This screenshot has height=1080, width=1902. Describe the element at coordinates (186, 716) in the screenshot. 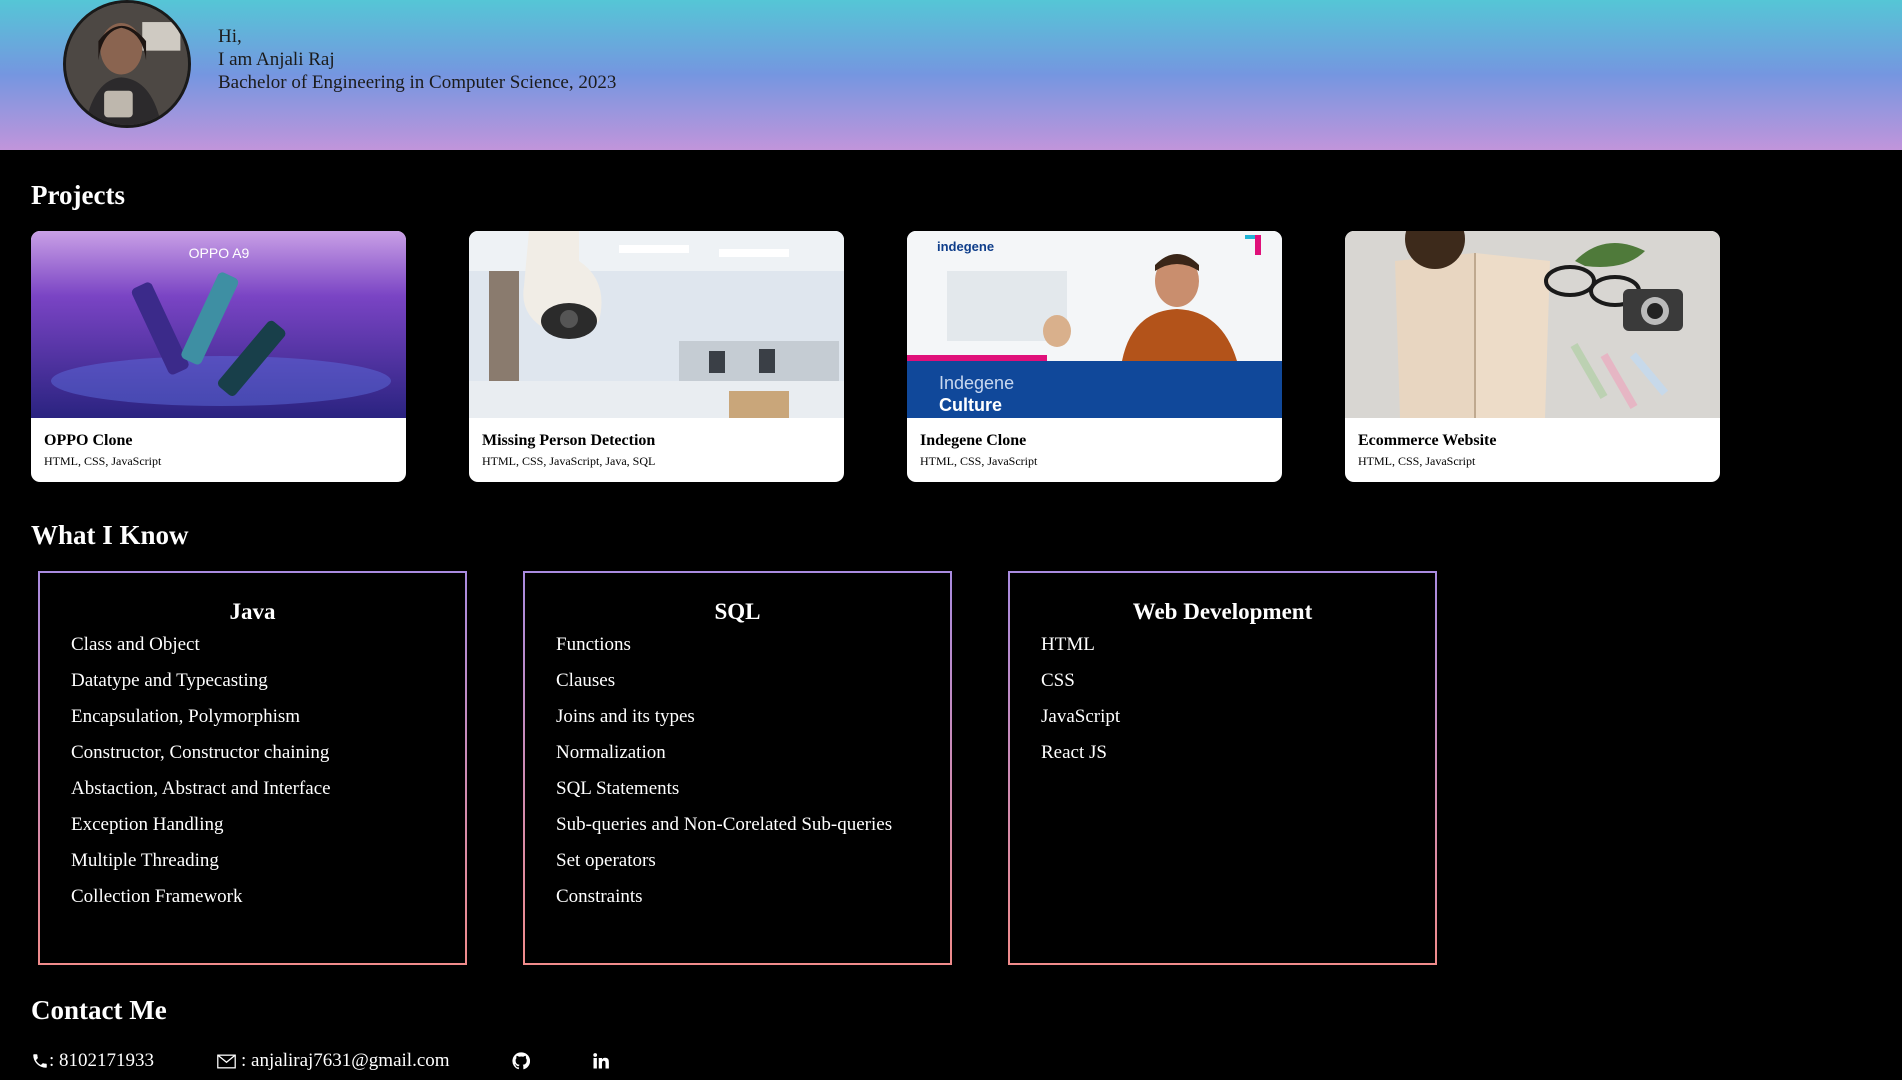

I see `skill-item: Encapsulation, Polymorphism` at that location.